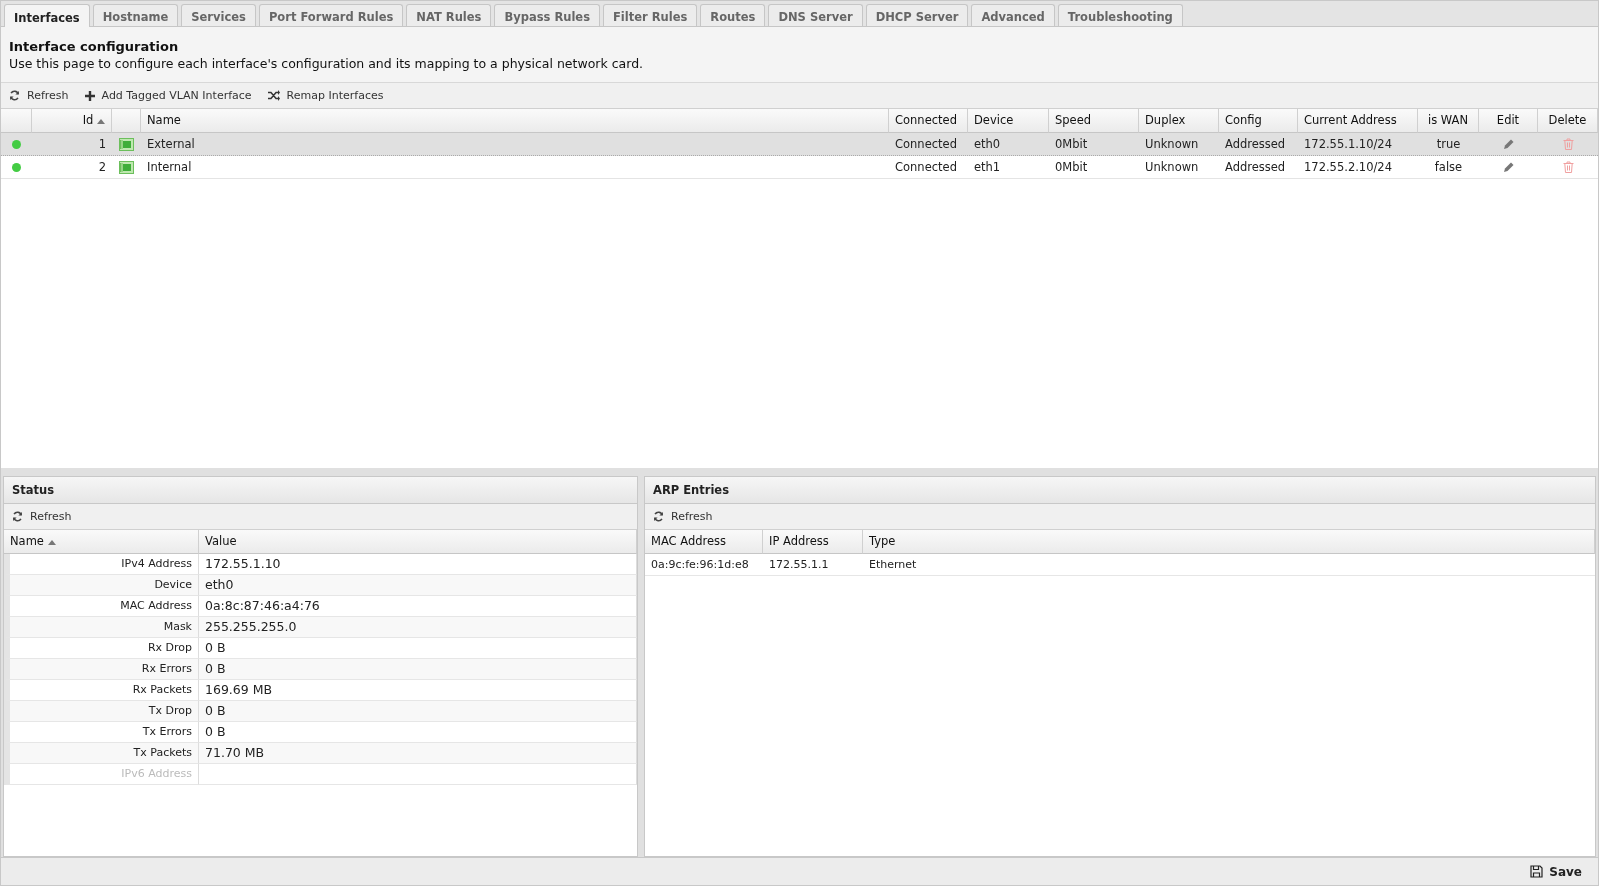  I want to click on tab: Interfaces, so click(47, 15).